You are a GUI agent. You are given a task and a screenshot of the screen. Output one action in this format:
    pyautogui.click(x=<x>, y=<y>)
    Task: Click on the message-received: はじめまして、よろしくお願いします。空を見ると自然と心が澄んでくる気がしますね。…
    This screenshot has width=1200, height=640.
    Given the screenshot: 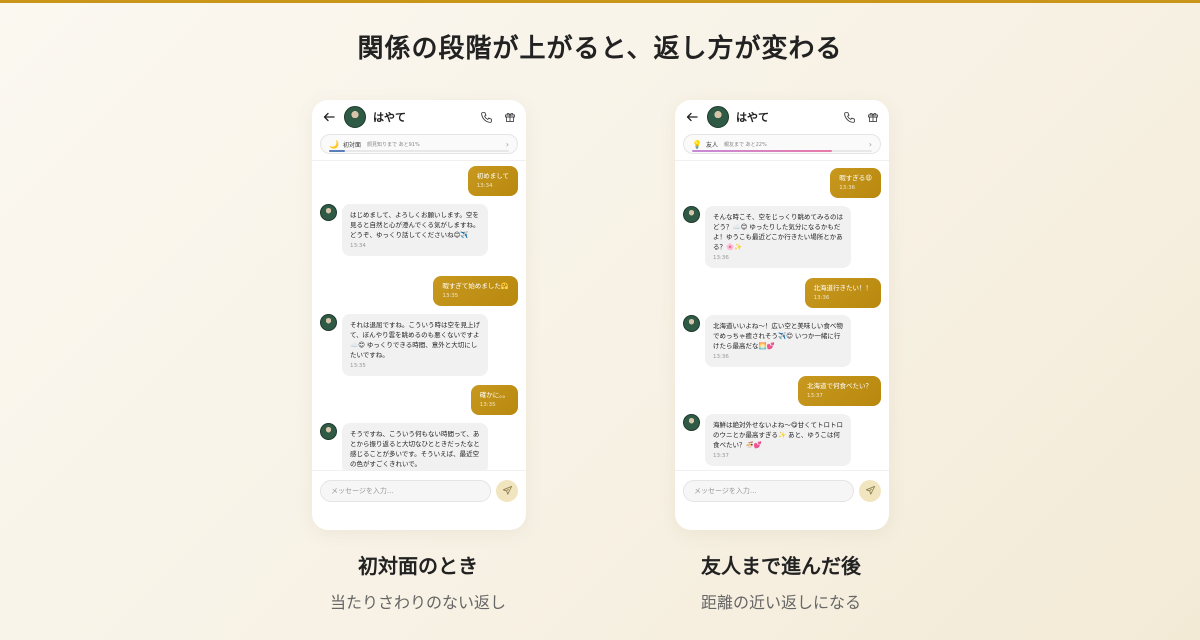 What is the action you would take?
    pyautogui.click(x=404, y=230)
    